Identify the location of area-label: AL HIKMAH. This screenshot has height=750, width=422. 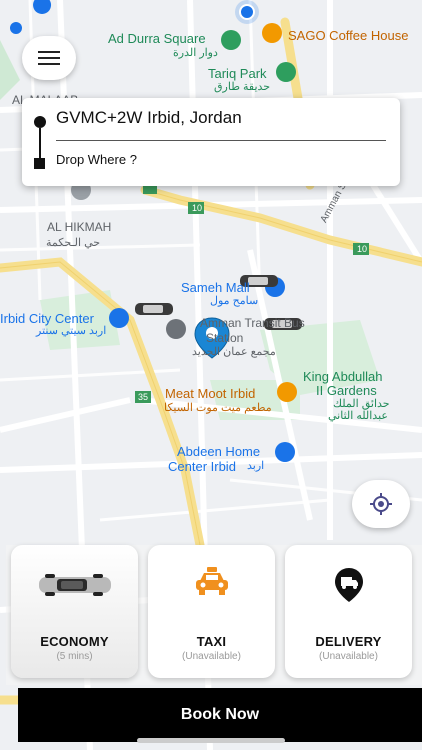
(79, 227).